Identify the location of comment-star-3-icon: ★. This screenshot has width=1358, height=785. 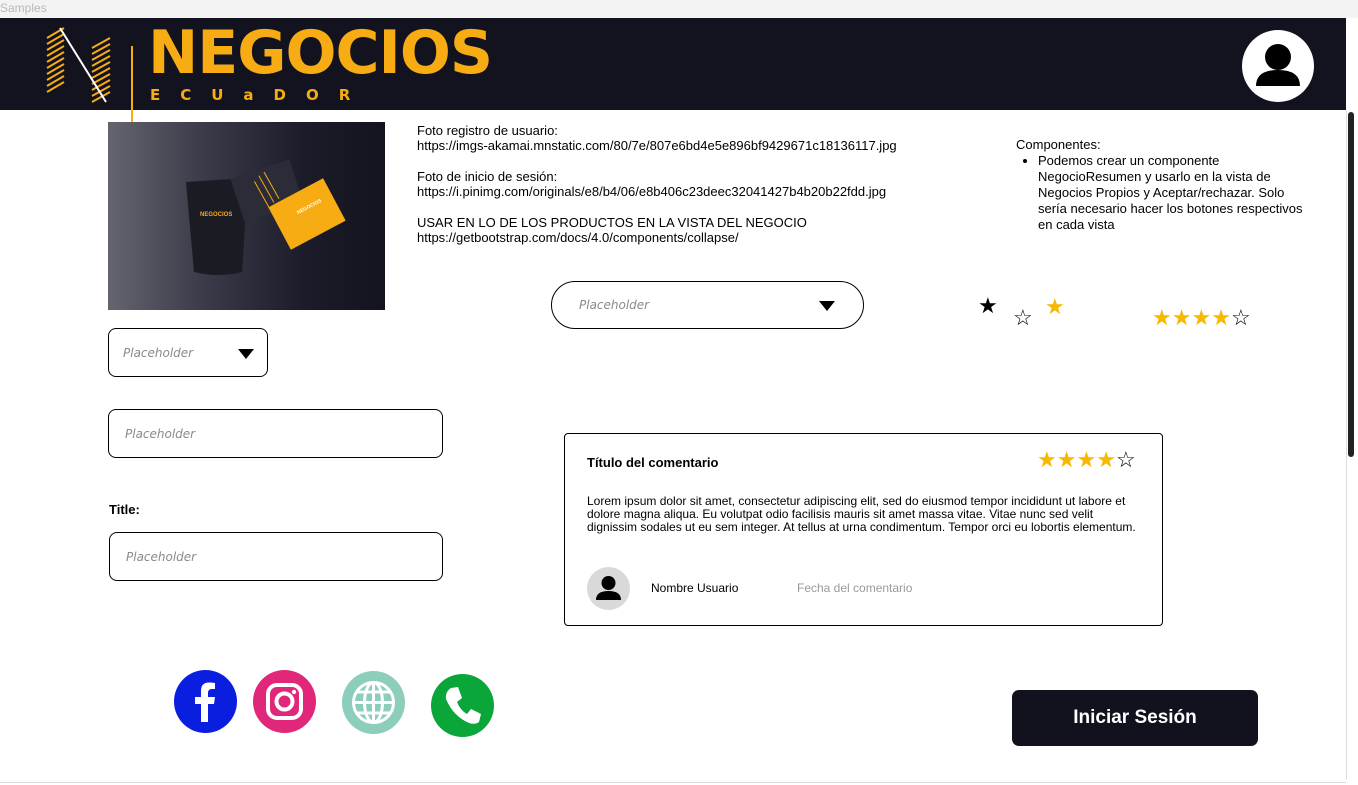
(1086, 459).